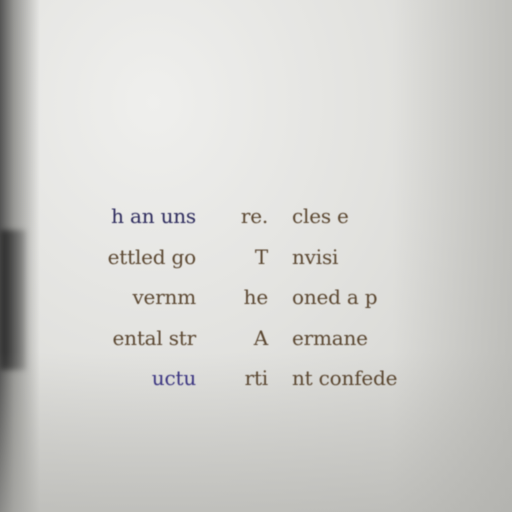 This screenshot has width=512, height=512. Describe the element at coordinates (330, 337) in the screenshot. I see `text-line: ermane` at that location.